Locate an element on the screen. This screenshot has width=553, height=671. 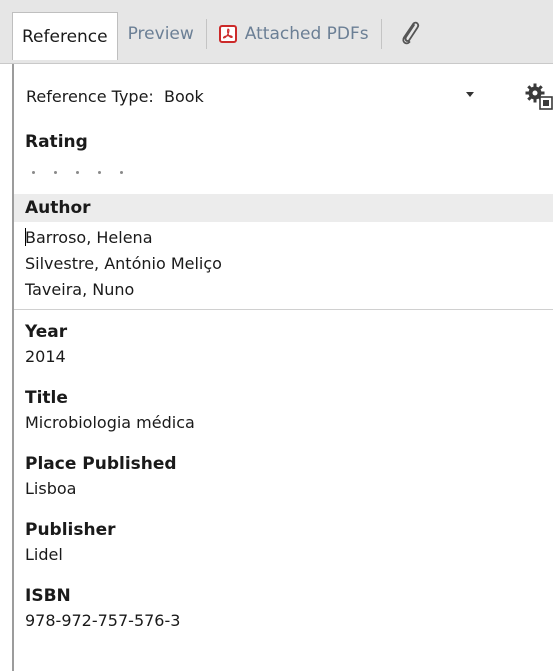
publisher-label: Publisher is located at coordinates (70, 530).